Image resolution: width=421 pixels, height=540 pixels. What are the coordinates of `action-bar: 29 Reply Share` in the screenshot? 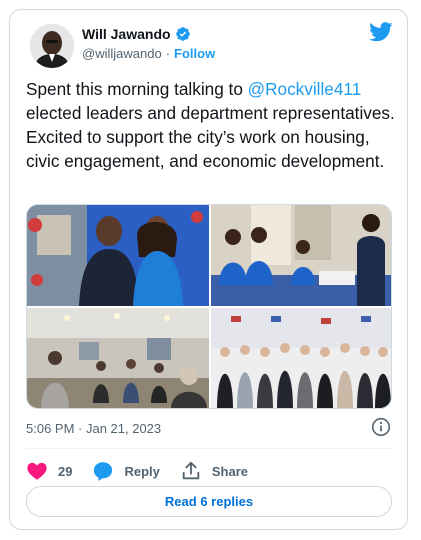 It's located at (147, 471).